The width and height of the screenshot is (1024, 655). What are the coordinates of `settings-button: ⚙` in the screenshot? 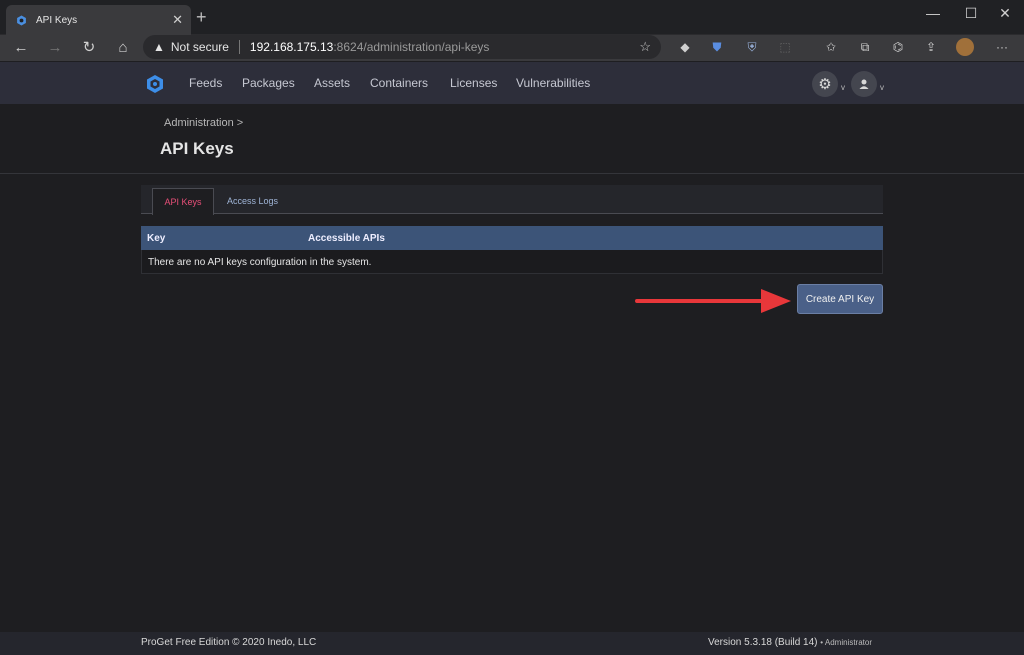 It's located at (825, 84).